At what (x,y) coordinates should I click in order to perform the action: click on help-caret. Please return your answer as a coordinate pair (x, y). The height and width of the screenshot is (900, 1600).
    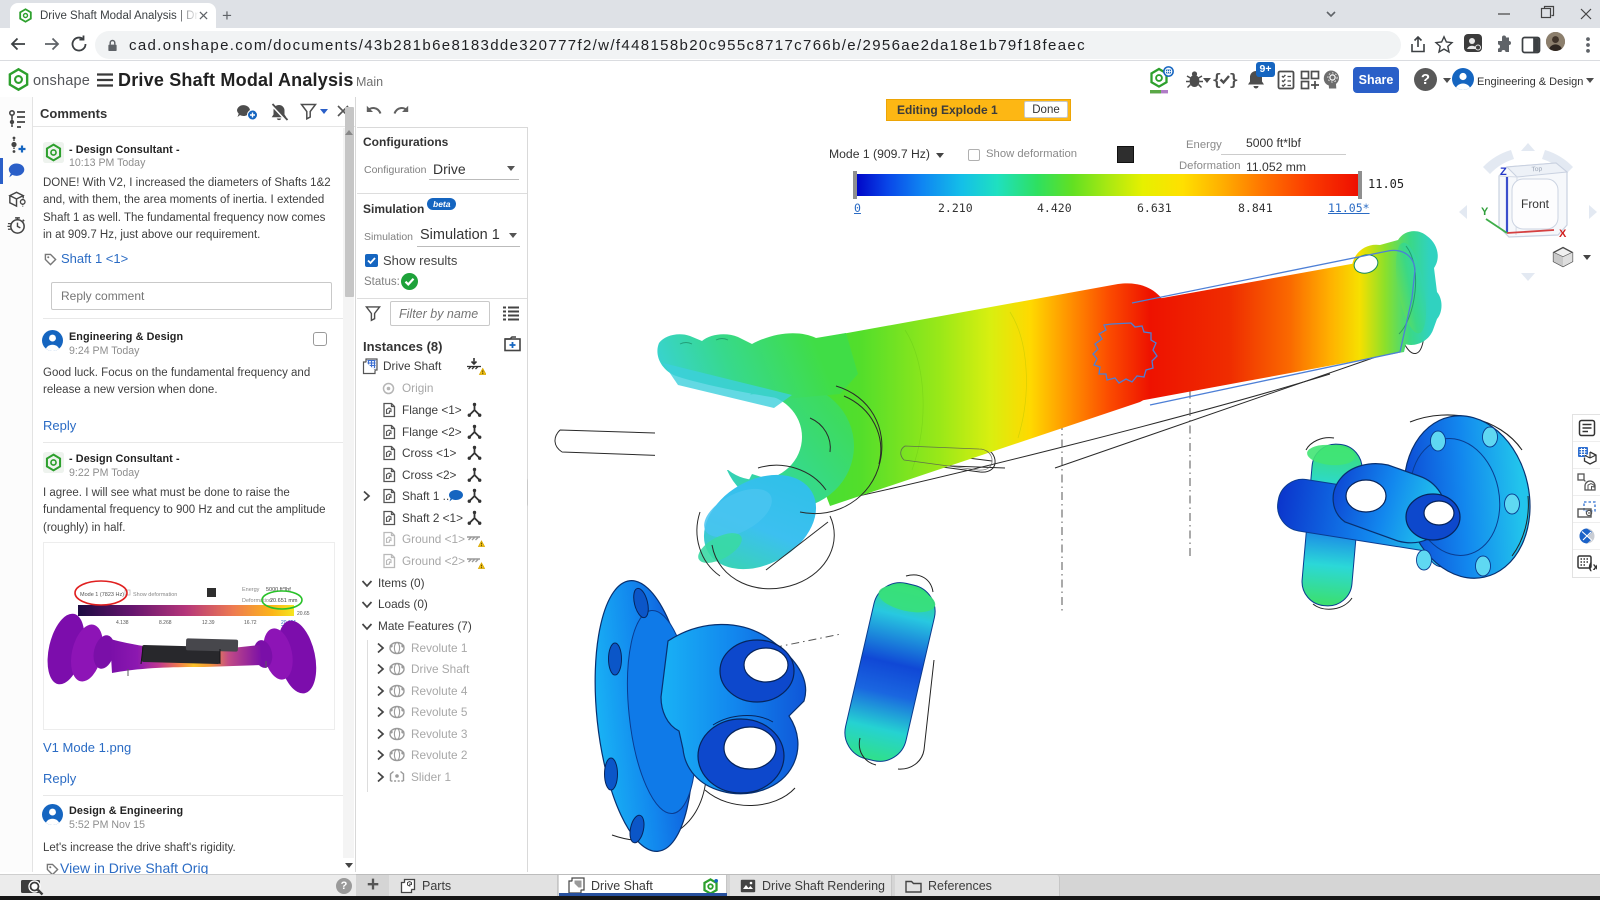
    Looking at the image, I should click on (1447, 80).